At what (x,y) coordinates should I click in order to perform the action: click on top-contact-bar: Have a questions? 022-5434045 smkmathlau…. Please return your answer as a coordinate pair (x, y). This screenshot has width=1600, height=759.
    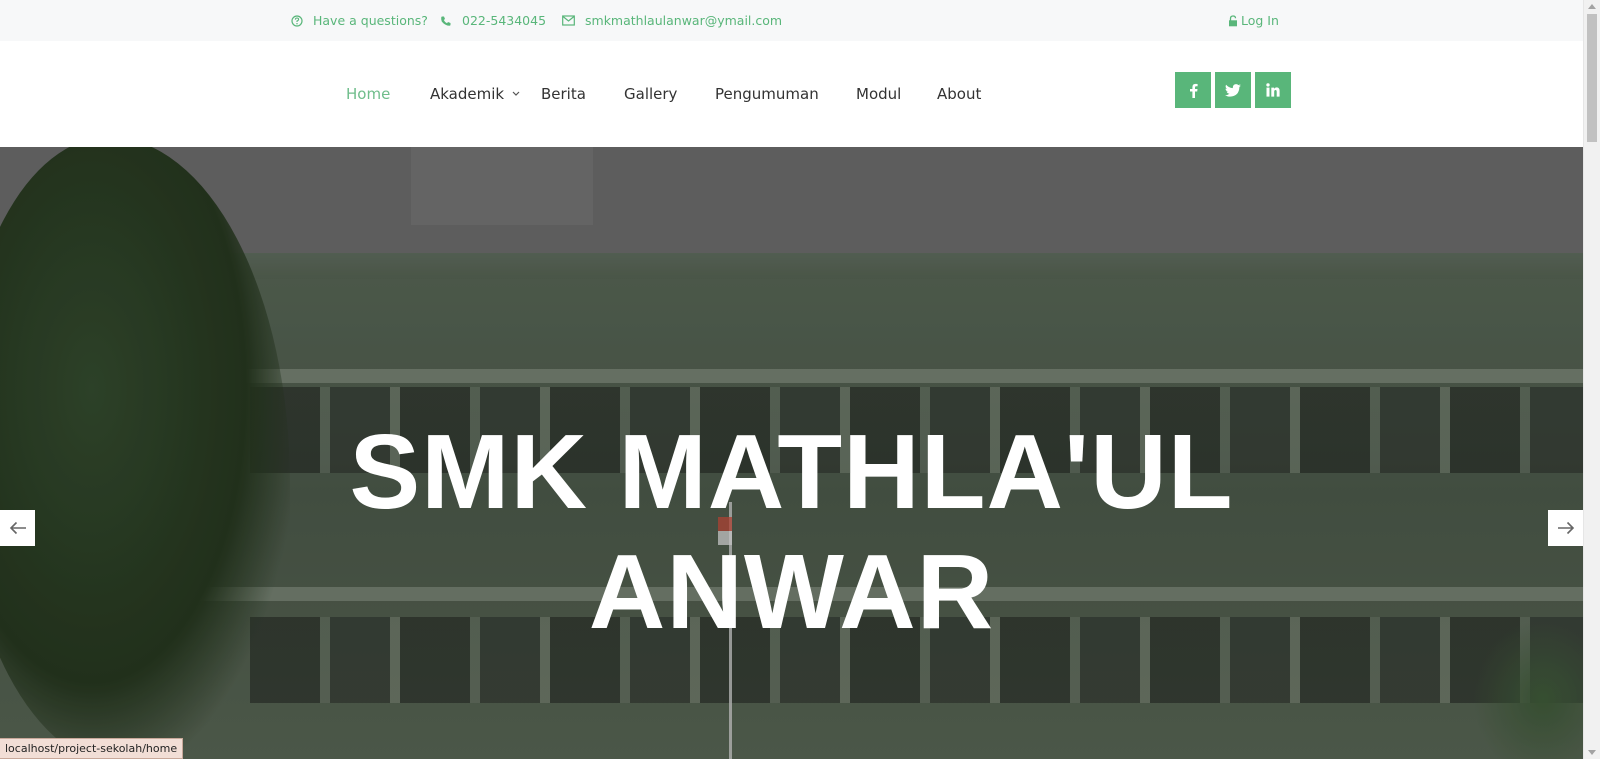
    Looking at the image, I should click on (791, 20).